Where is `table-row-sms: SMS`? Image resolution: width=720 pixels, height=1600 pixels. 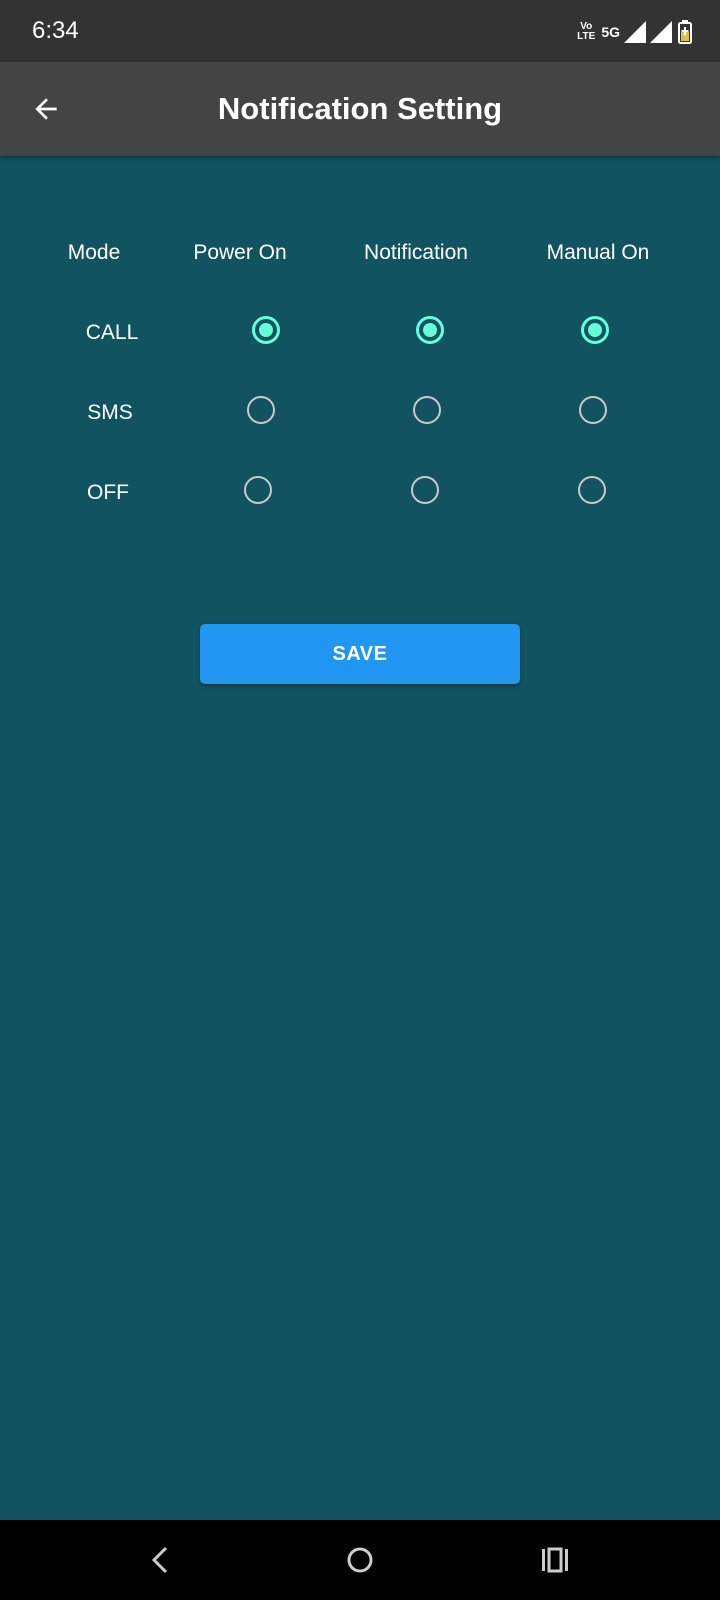
table-row-sms: SMS is located at coordinates (360, 413).